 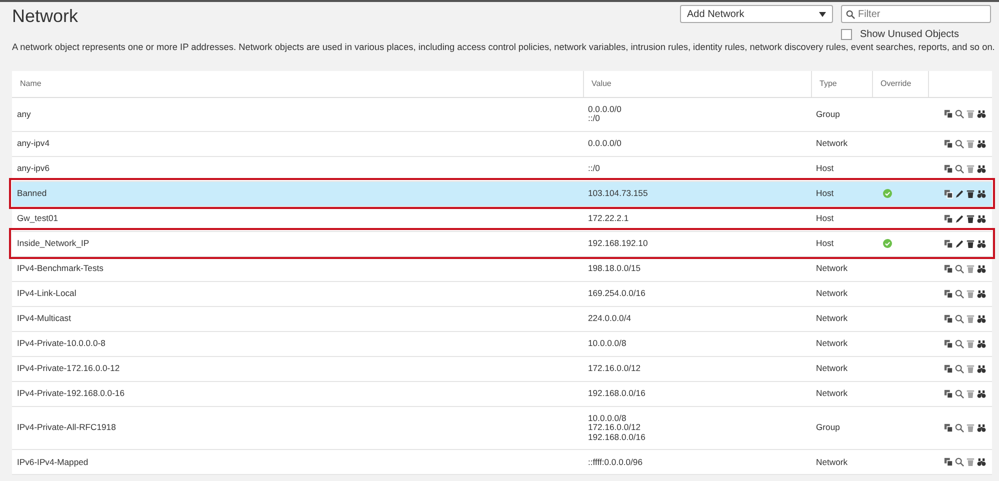 What do you see at coordinates (617, 293) in the screenshot?
I see `value-cell: 169.254.0.0/16` at bounding box center [617, 293].